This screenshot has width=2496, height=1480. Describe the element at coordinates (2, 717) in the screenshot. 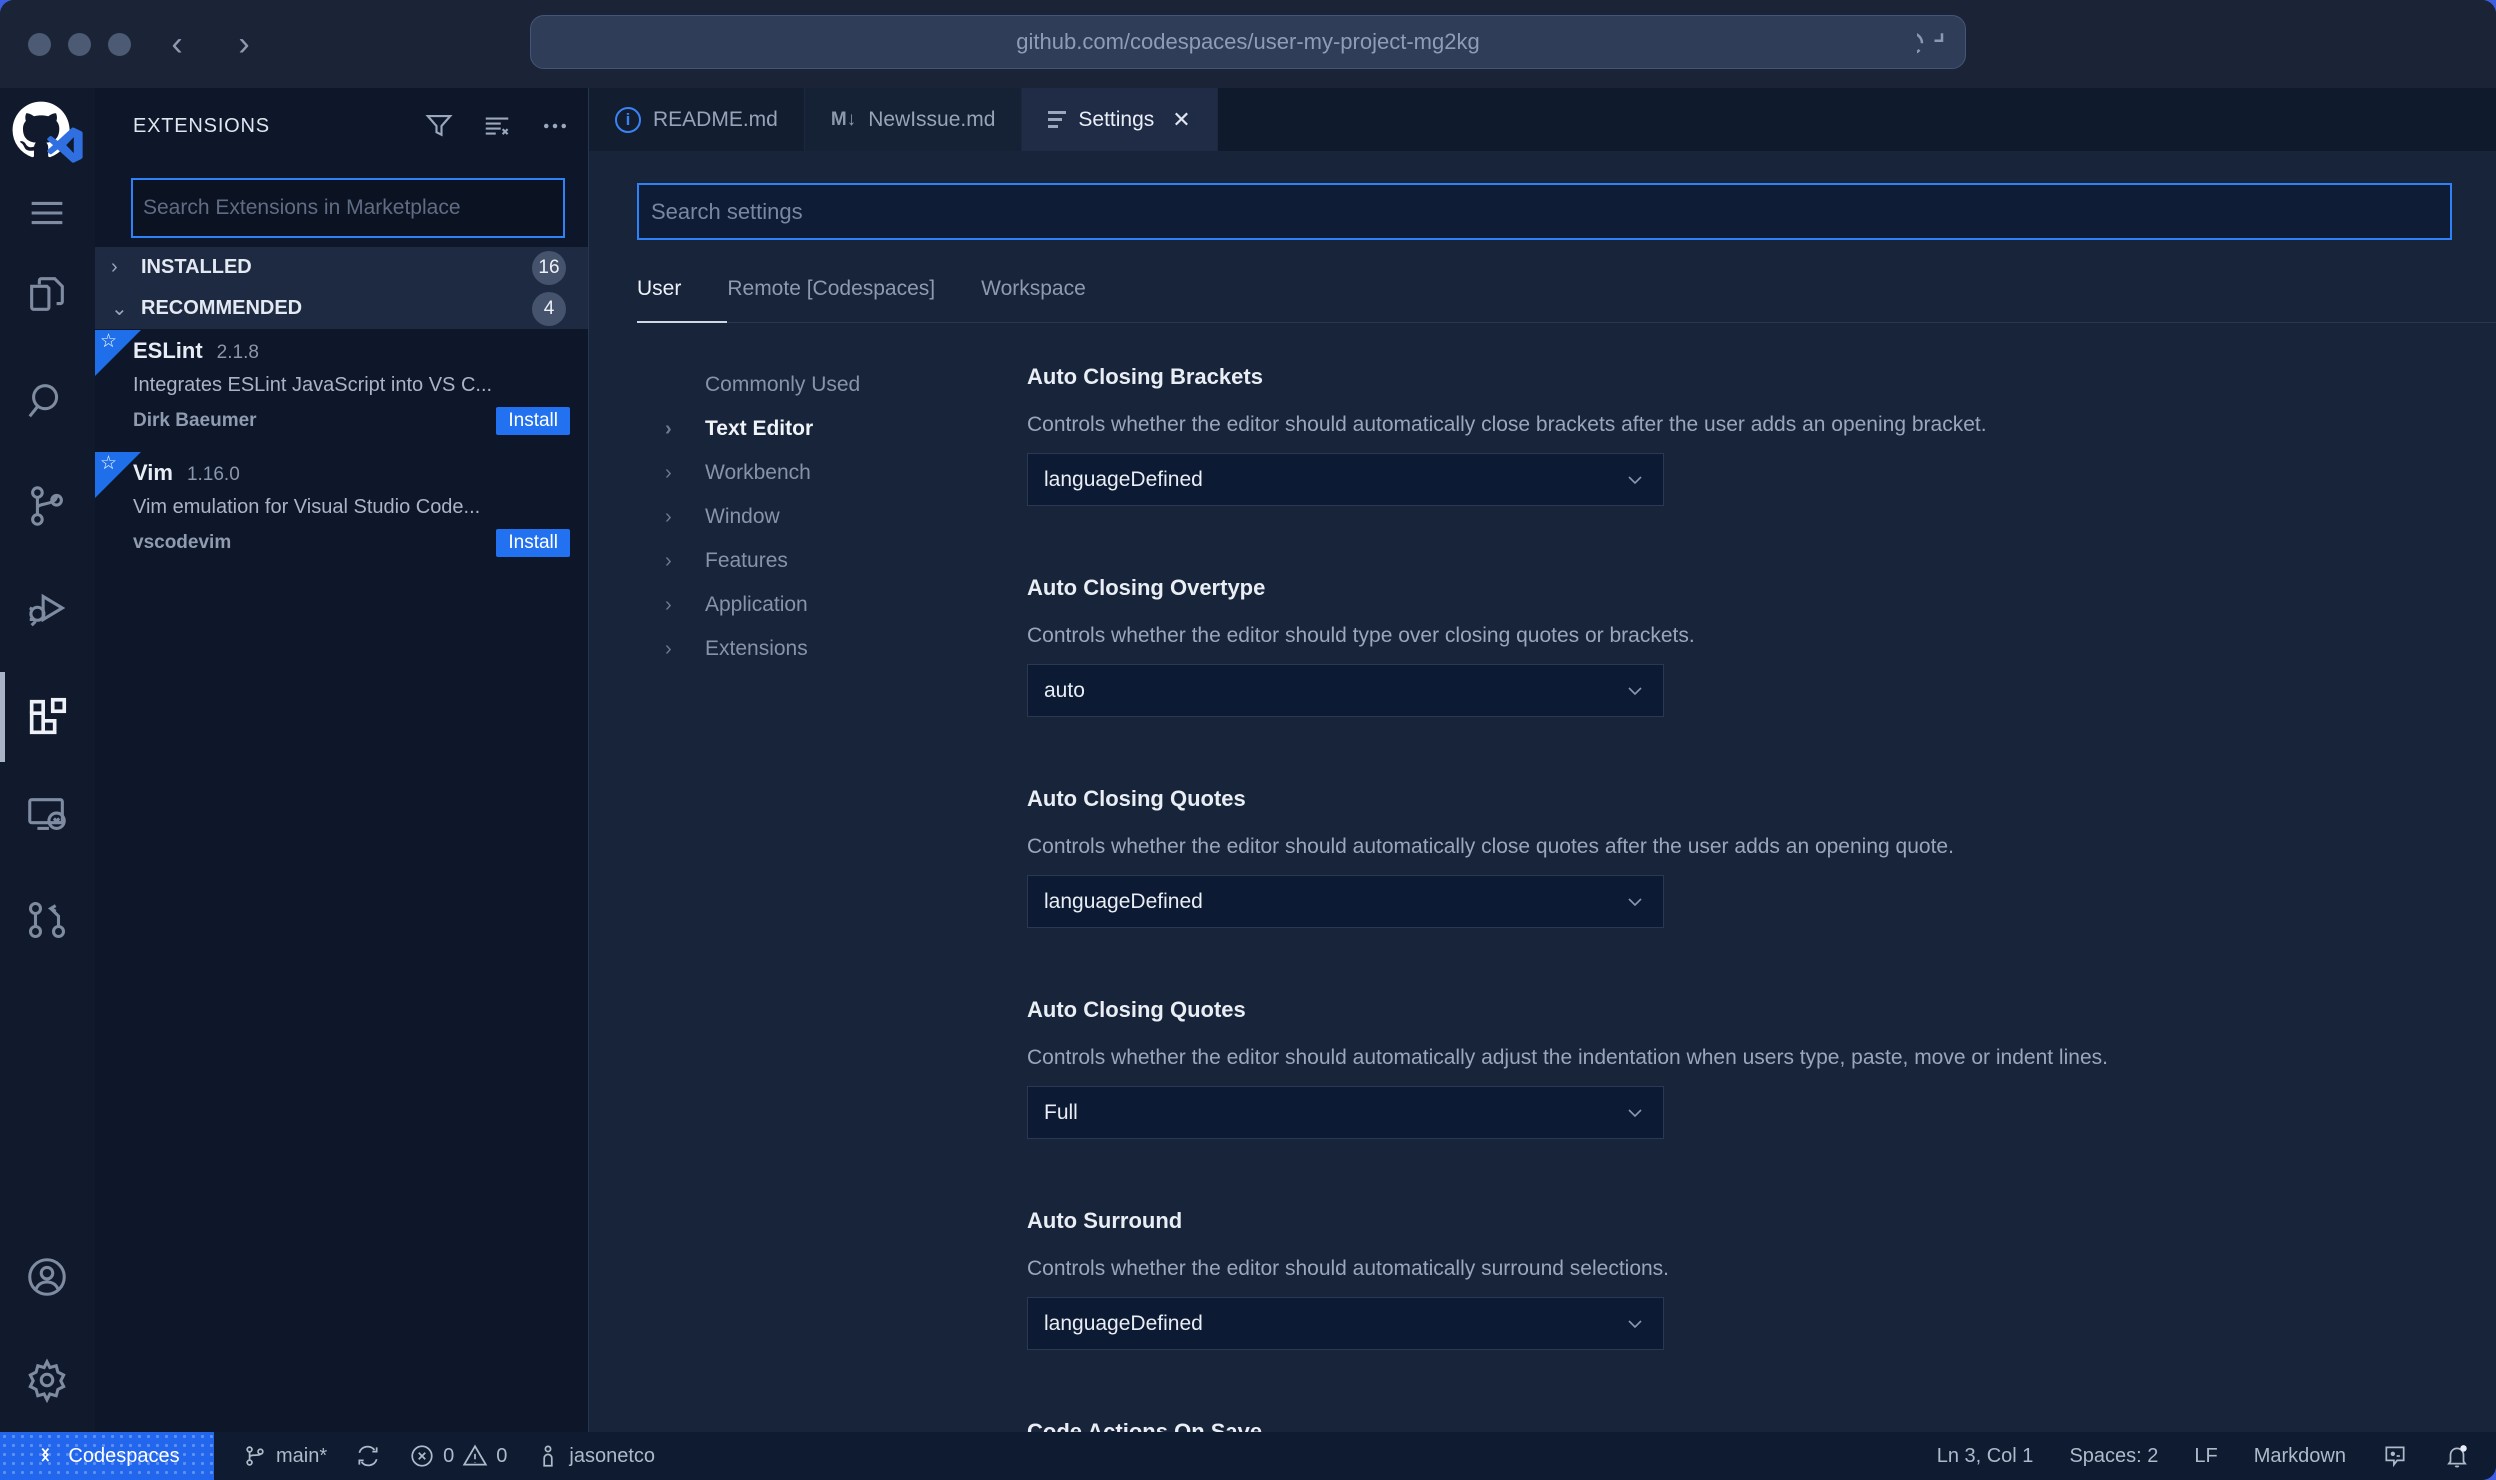

I see `active-view-indicator` at that location.